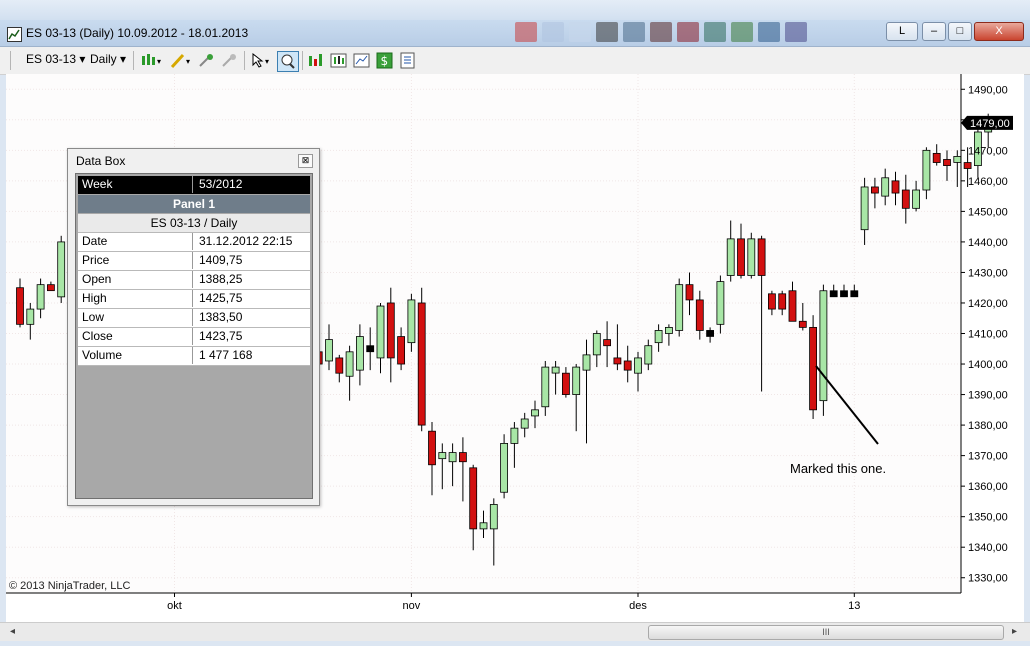 This screenshot has height=646, width=1030. Describe the element at coordinates (638, 606) in the screenshot. I see `x-tick-label: des` at that location.